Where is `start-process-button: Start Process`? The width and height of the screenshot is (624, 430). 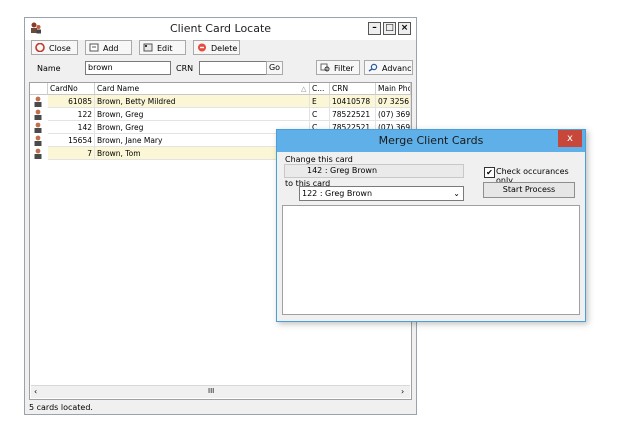 start-process-button: Start Process is located at coordinates (529, 190).